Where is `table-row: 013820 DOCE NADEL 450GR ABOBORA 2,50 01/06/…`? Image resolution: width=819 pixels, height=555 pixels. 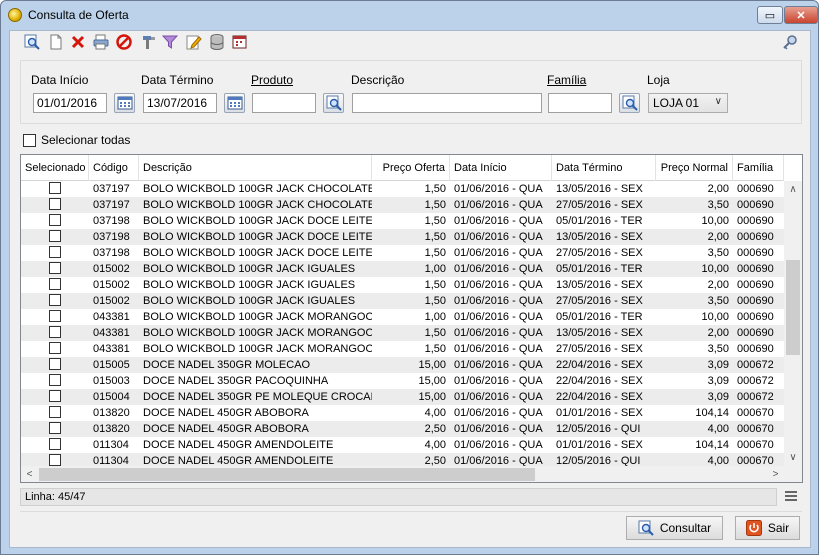 table-row: 013820 DOCE NADEL 450GR ABOBORA 2,50 01/06/… is located at coordinates (402, 429).